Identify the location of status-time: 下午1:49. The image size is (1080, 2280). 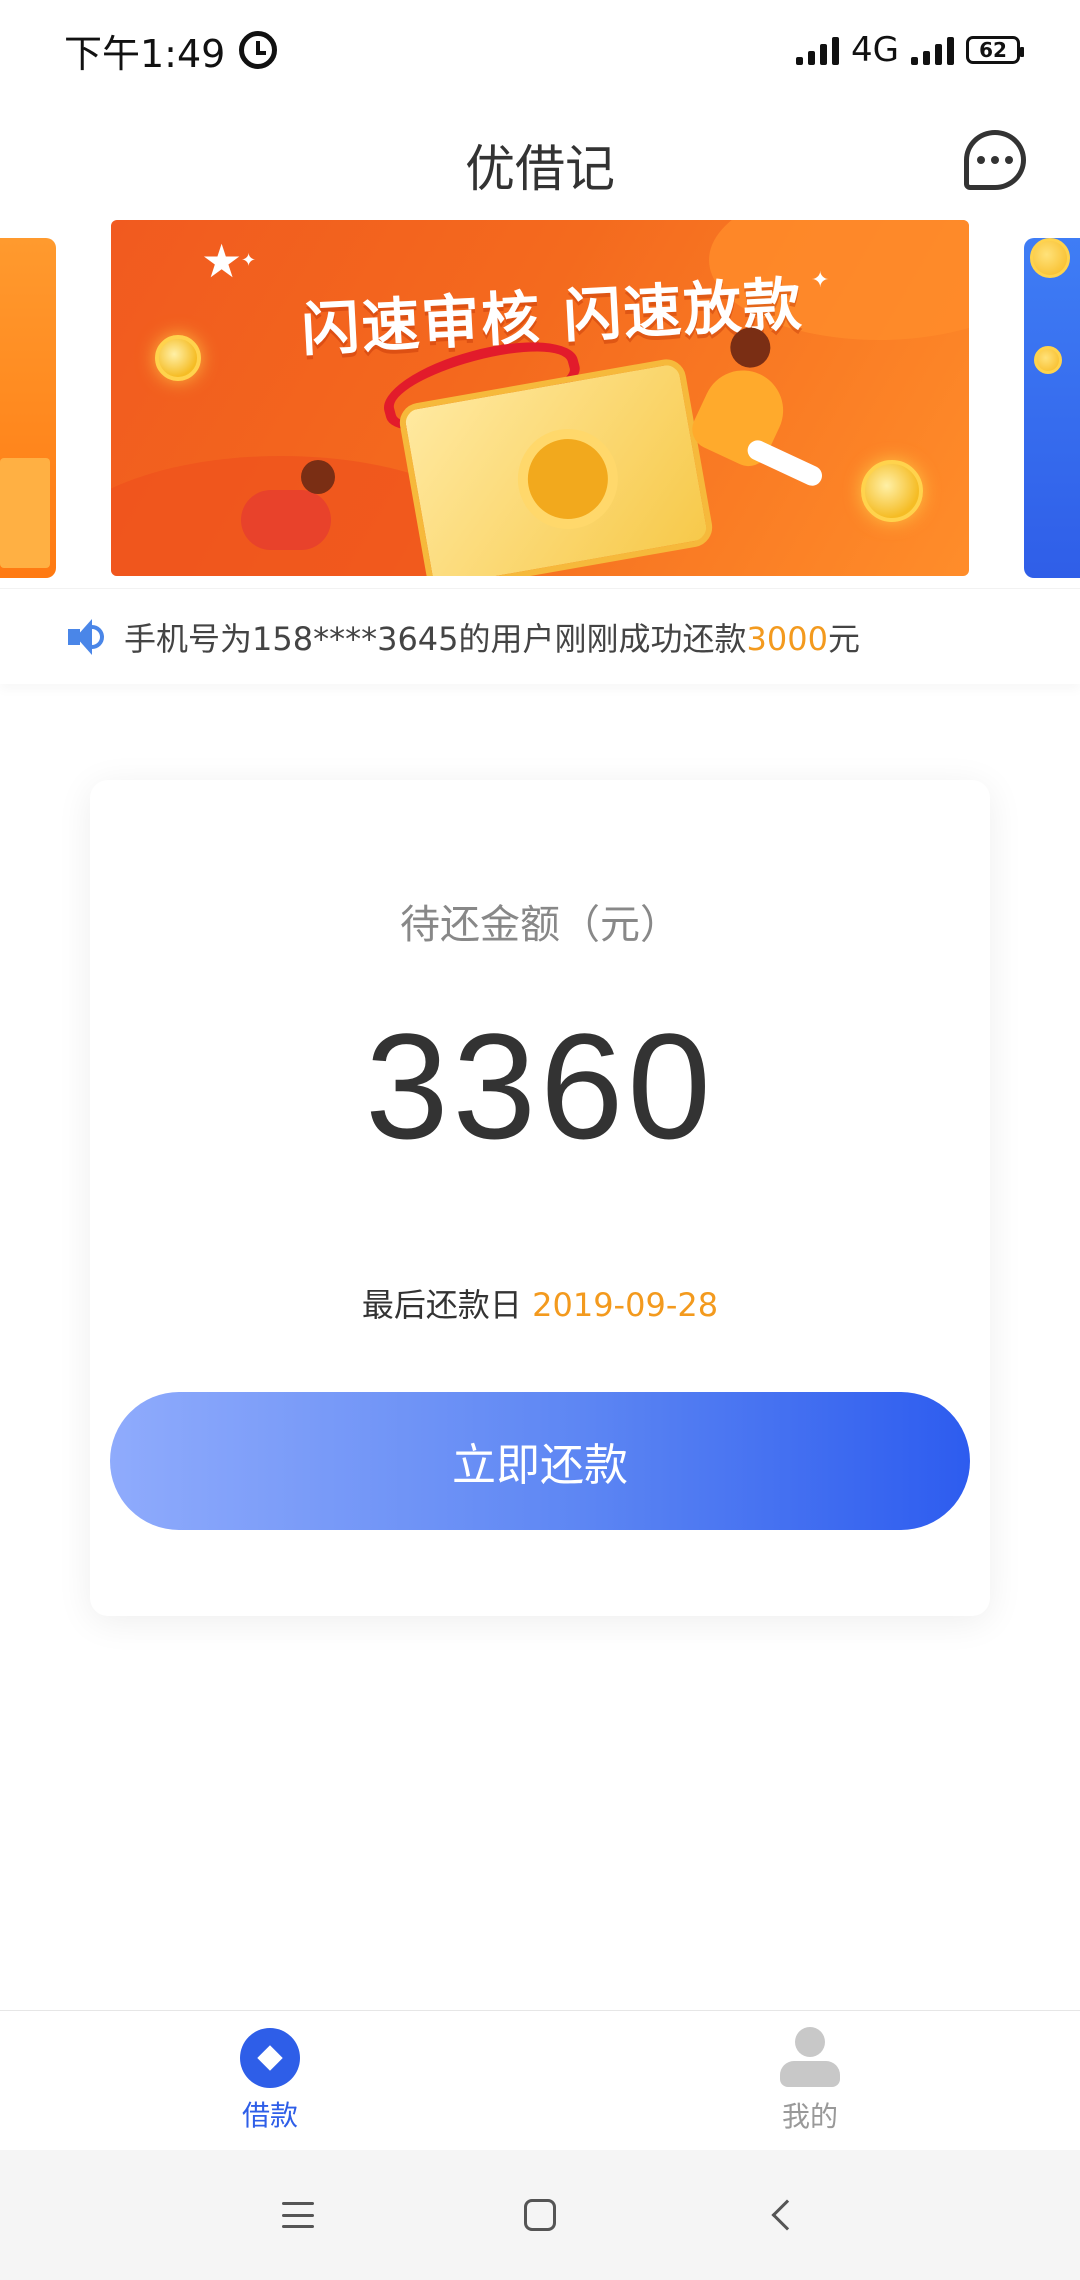
(145, 53).